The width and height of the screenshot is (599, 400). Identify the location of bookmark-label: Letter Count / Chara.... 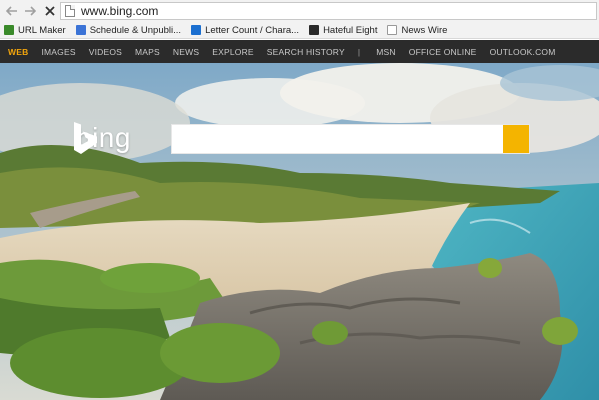
(252, 30).